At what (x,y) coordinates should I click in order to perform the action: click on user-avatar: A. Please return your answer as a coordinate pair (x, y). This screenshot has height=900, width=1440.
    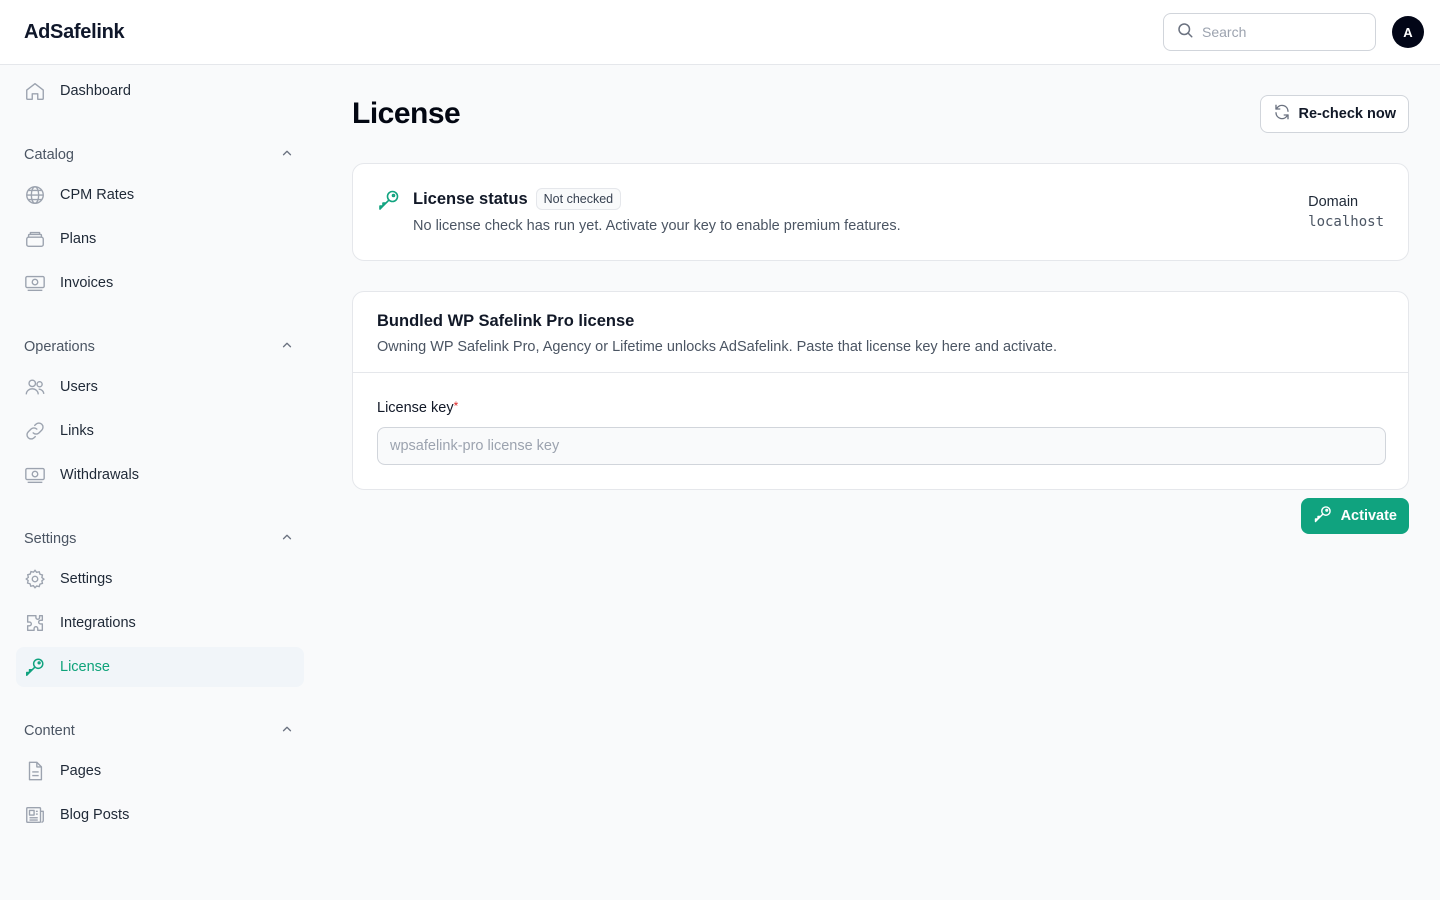
    Looking at the image, I should click on (1408, 32).